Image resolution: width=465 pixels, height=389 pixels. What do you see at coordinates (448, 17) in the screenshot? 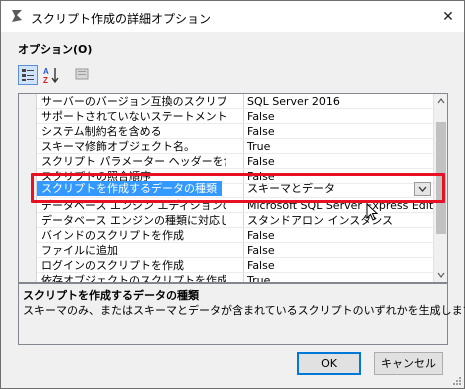
I see `close-button: ✕` at bounding box center [448, 17].